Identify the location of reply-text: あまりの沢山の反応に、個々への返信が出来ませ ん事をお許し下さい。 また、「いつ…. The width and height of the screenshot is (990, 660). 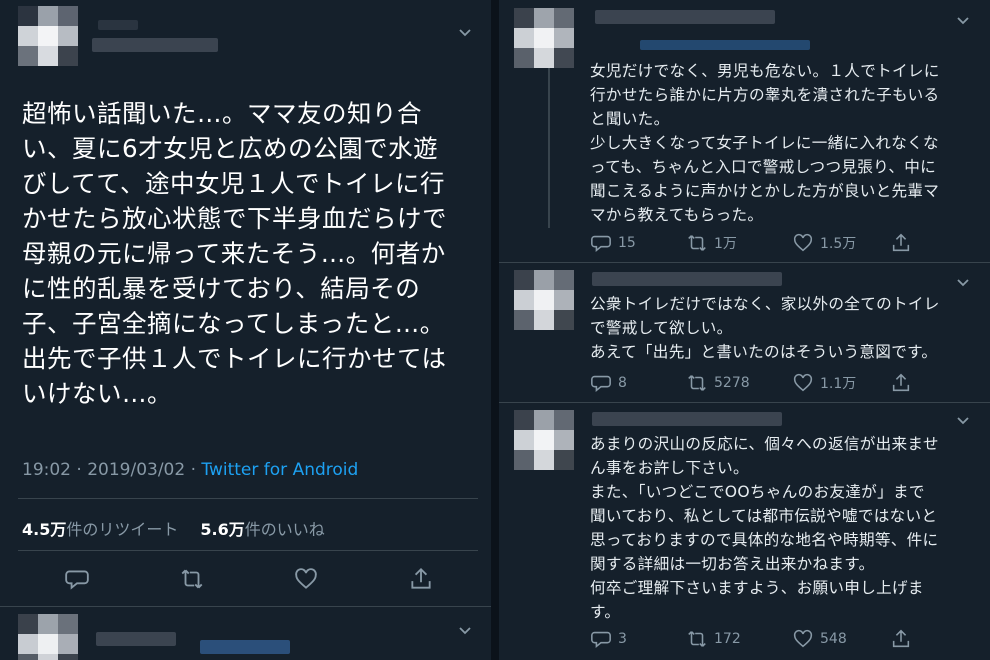
(777, 528).